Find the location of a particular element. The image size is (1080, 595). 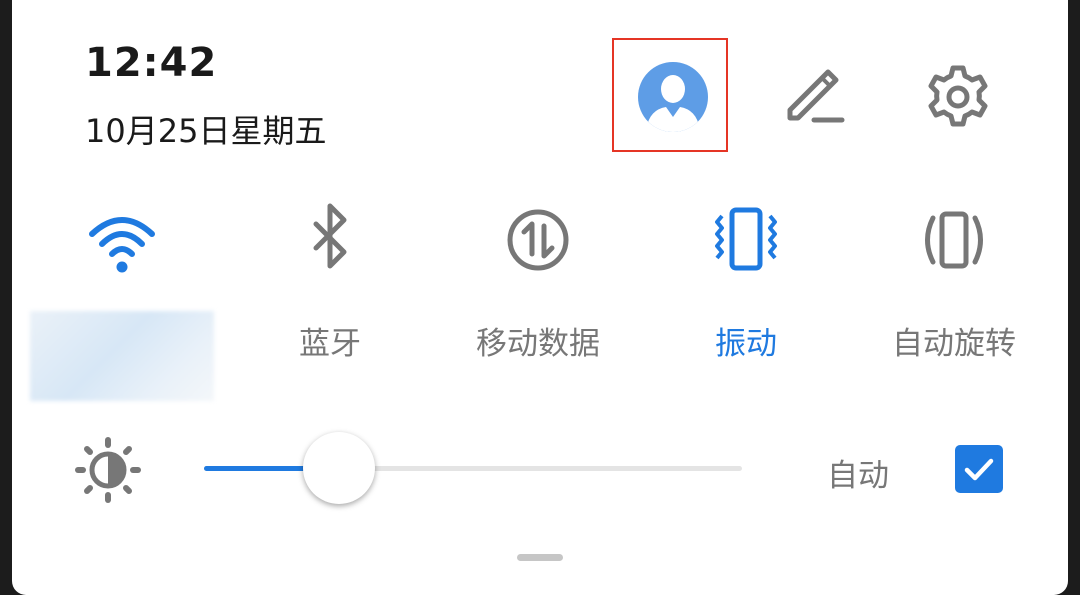

clock-date: 10月25日星期五 is located at coordinates (206, 131).